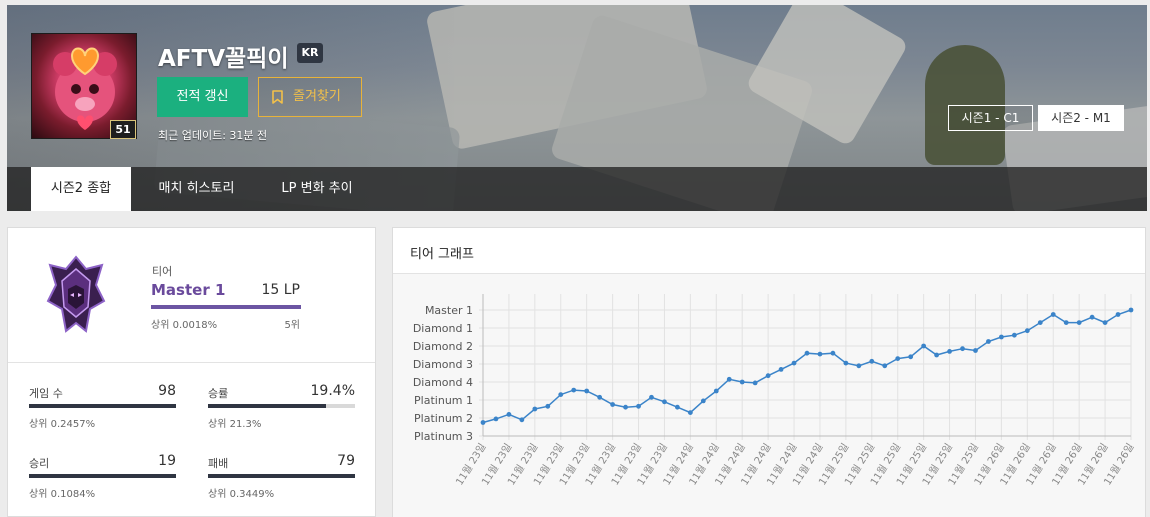 This screenshot has height=517, width=1150. Describe the element at coordinates (990, 118) in the screenshot. I see `season1-tag: 시즌1 - C1` at that location.